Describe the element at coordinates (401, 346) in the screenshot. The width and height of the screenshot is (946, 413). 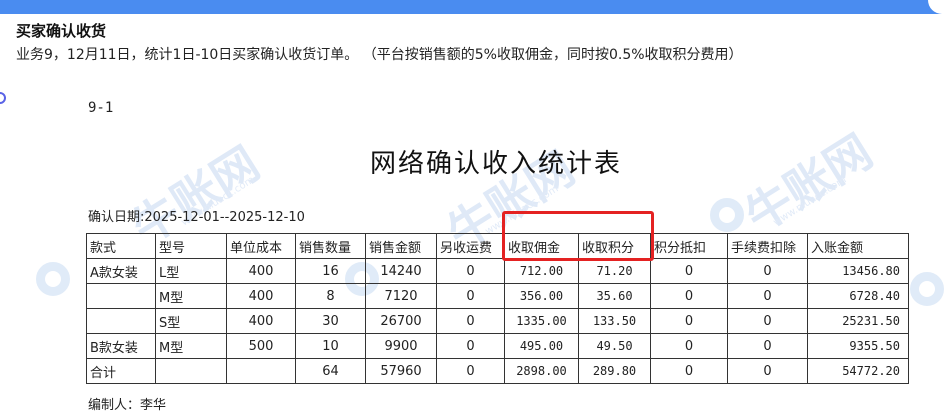
I see `table-cell: 9900` at that location.